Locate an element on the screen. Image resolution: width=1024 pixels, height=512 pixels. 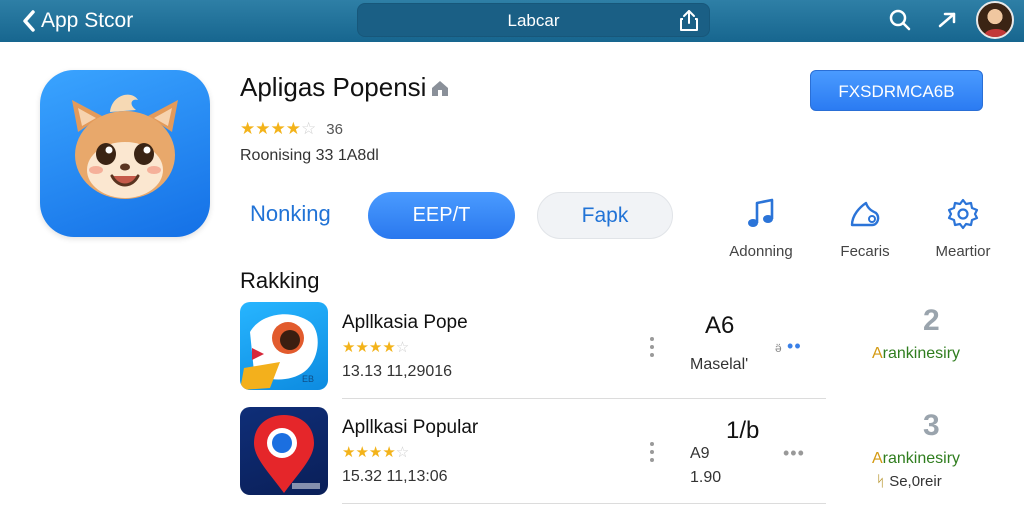
music-note-icon is located at coordinates (761, 212).